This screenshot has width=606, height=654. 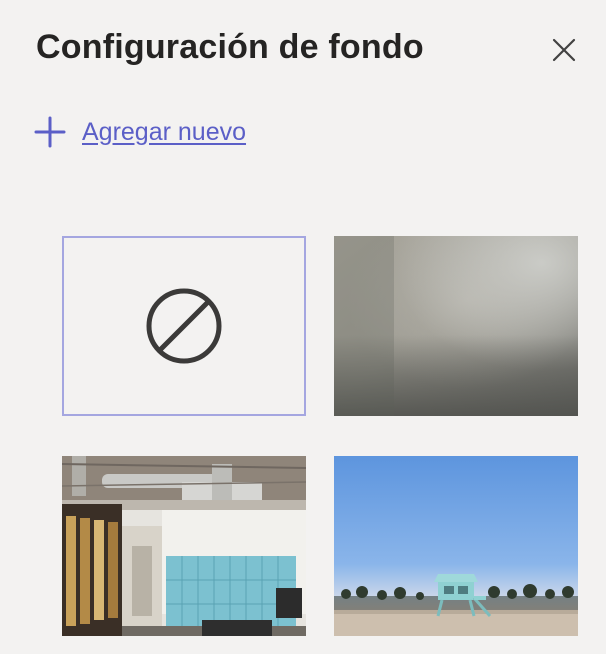 I want to click on beach-thumbnail, so click(x=456, y=546).